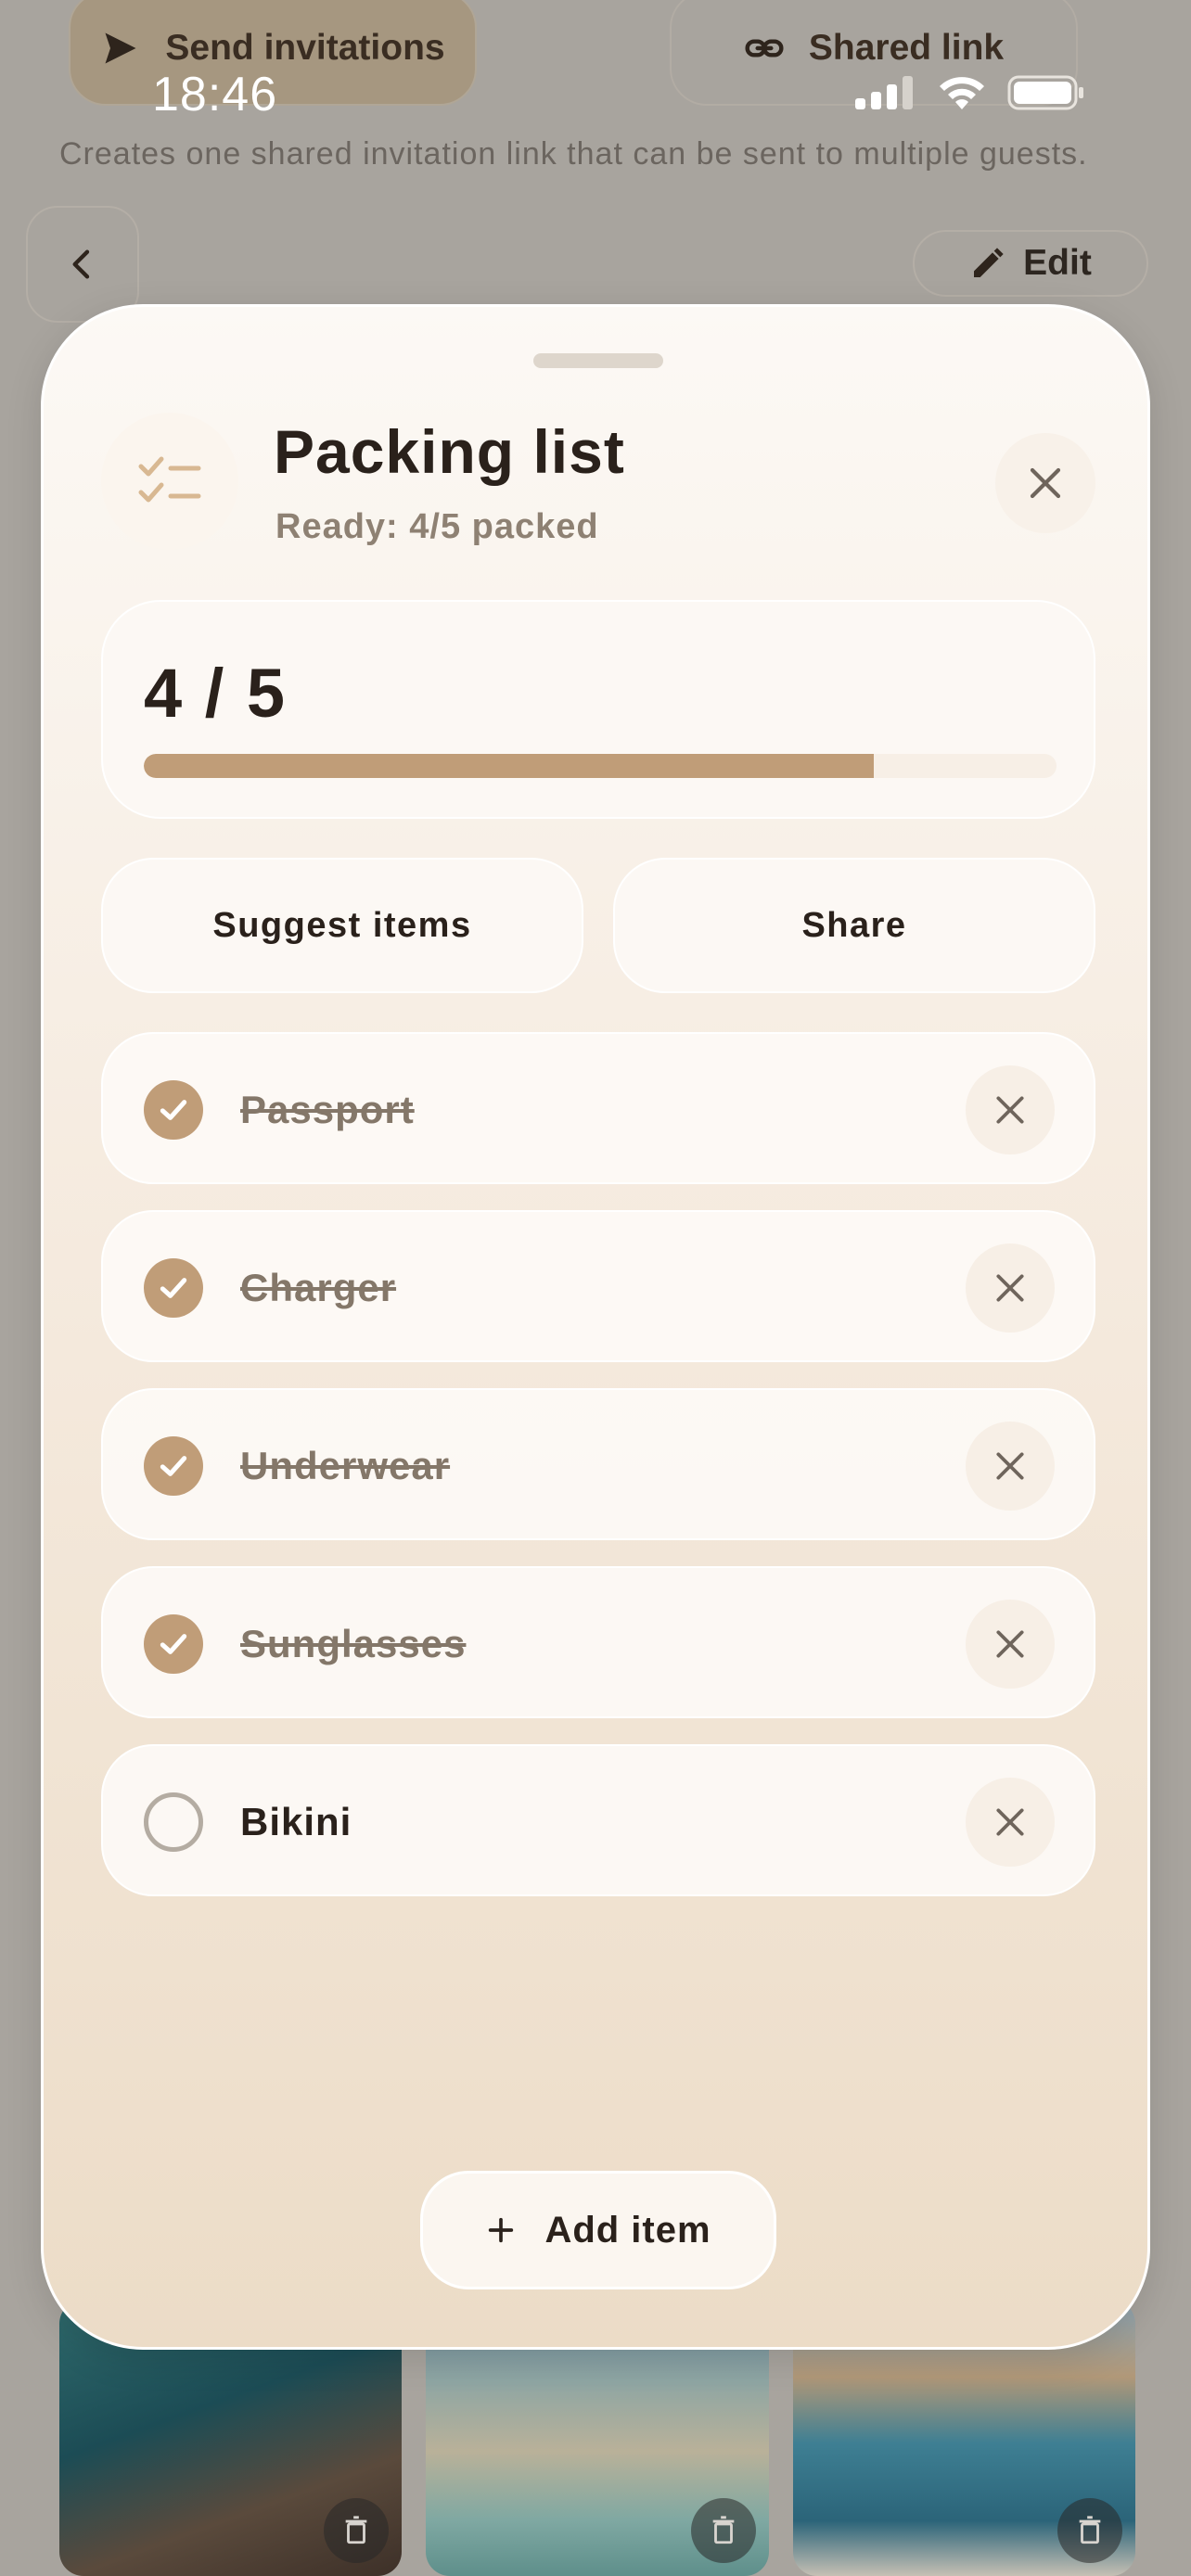 This screenshot has height=2576, width=1191. I want to click on packing-item: Underwear, so click(598, 1464).